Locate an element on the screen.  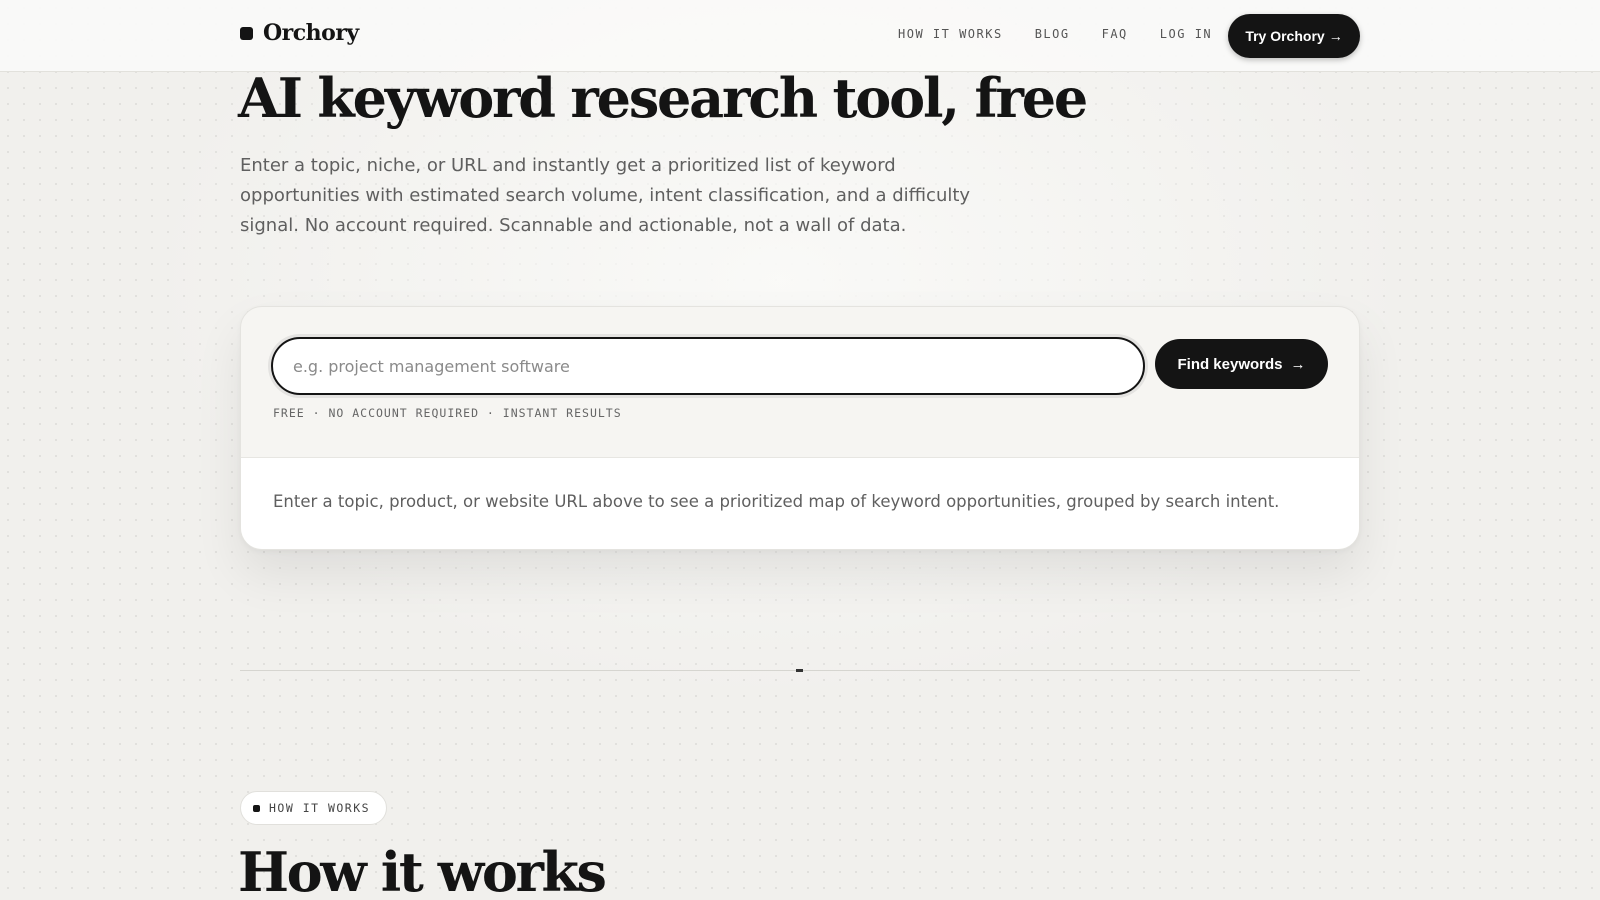
logo-square-icon is located at coordinates (246, 33).